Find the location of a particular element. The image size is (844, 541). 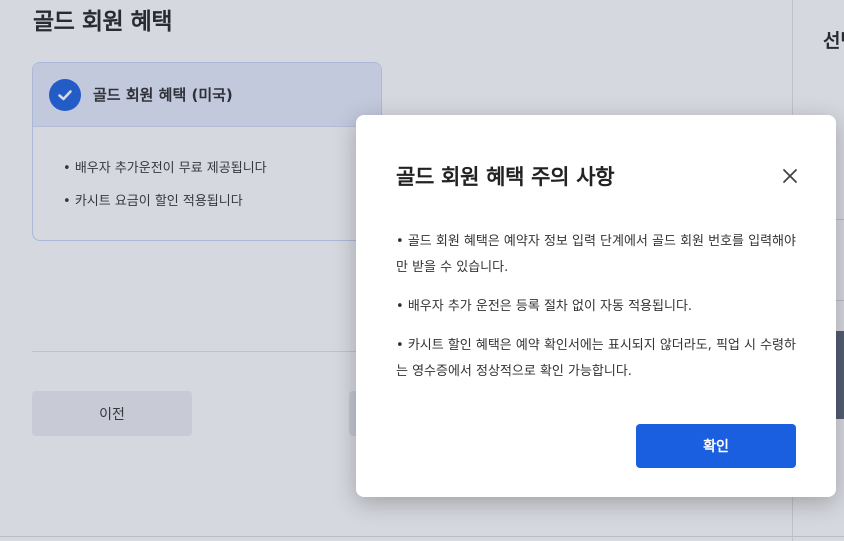

modal-title: 골드 회원 혜택 주의 사항 is located at coordinates (505, 177).